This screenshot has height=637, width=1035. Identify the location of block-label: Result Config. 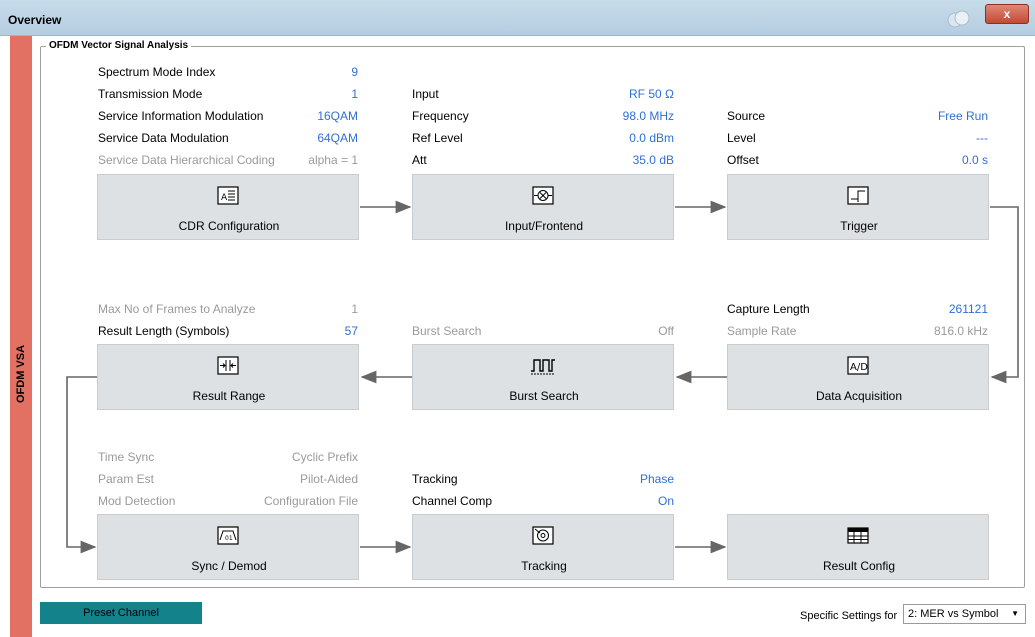
(859, 566).